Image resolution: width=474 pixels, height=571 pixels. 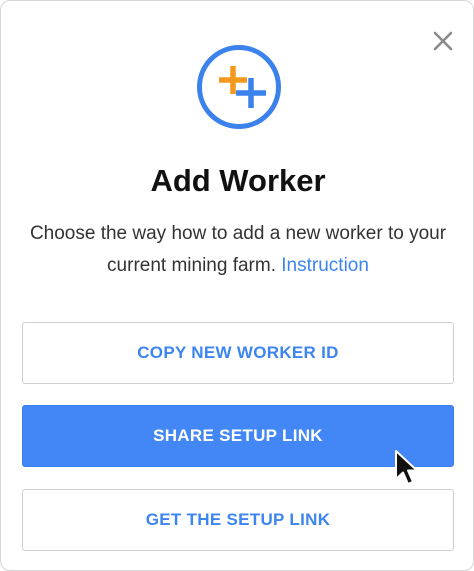 I want to click on instruction-link: Instruction, so click(x=325, y=265).